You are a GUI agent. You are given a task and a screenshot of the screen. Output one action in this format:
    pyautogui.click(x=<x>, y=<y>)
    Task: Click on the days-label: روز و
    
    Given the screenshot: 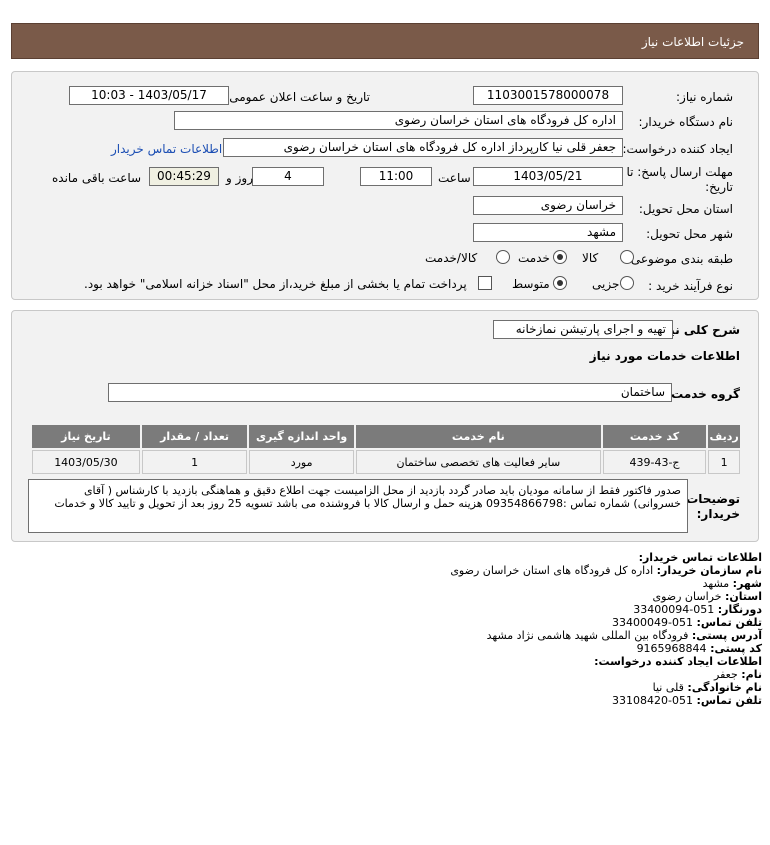 What is the action you would take?
    pyautogui.click(x=239, y=178)
    